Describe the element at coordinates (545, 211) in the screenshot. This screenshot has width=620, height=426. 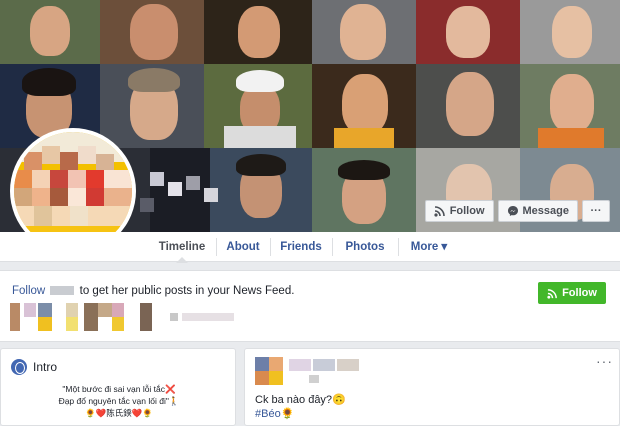
I see `message-label: Message` at that location.